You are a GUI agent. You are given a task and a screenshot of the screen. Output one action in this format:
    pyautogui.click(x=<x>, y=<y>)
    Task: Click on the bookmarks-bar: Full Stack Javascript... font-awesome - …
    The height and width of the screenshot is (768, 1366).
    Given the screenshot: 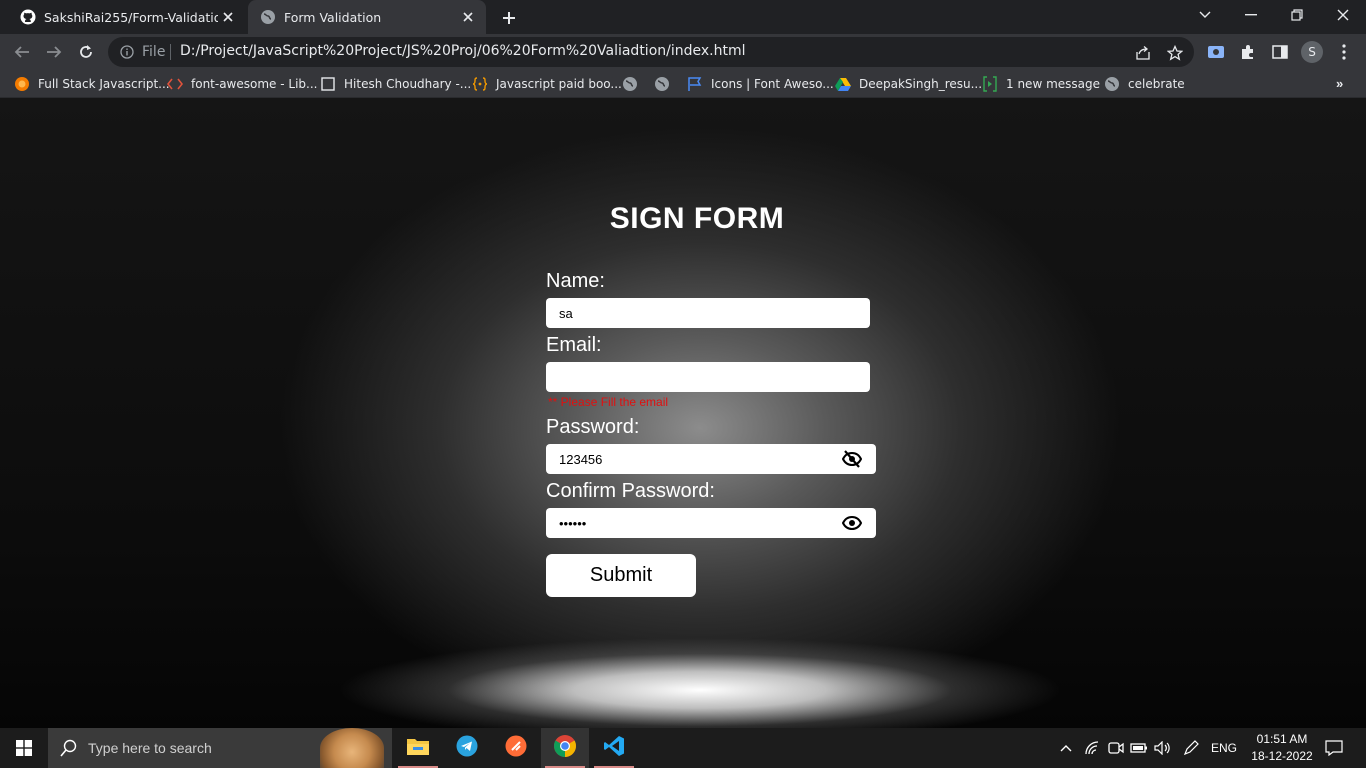 What is the action you would take?
    pyautogui.click(x=683, y=84)
    